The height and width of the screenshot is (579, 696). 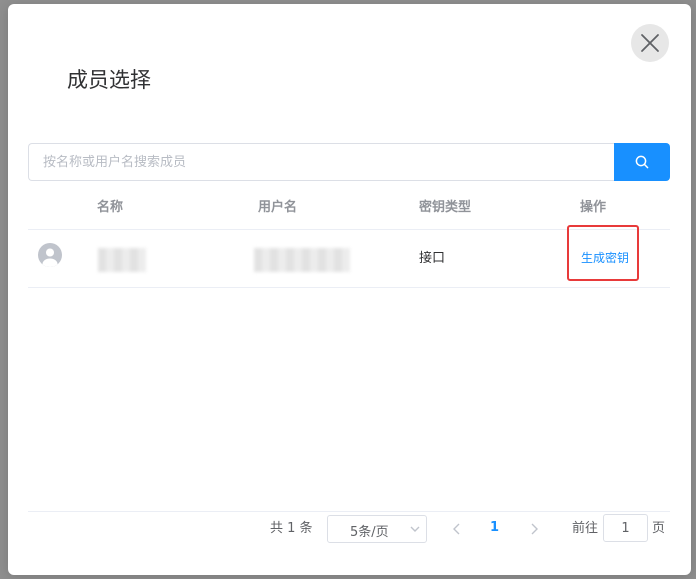 I want to click on row-divider, so click(x=349, y=287).